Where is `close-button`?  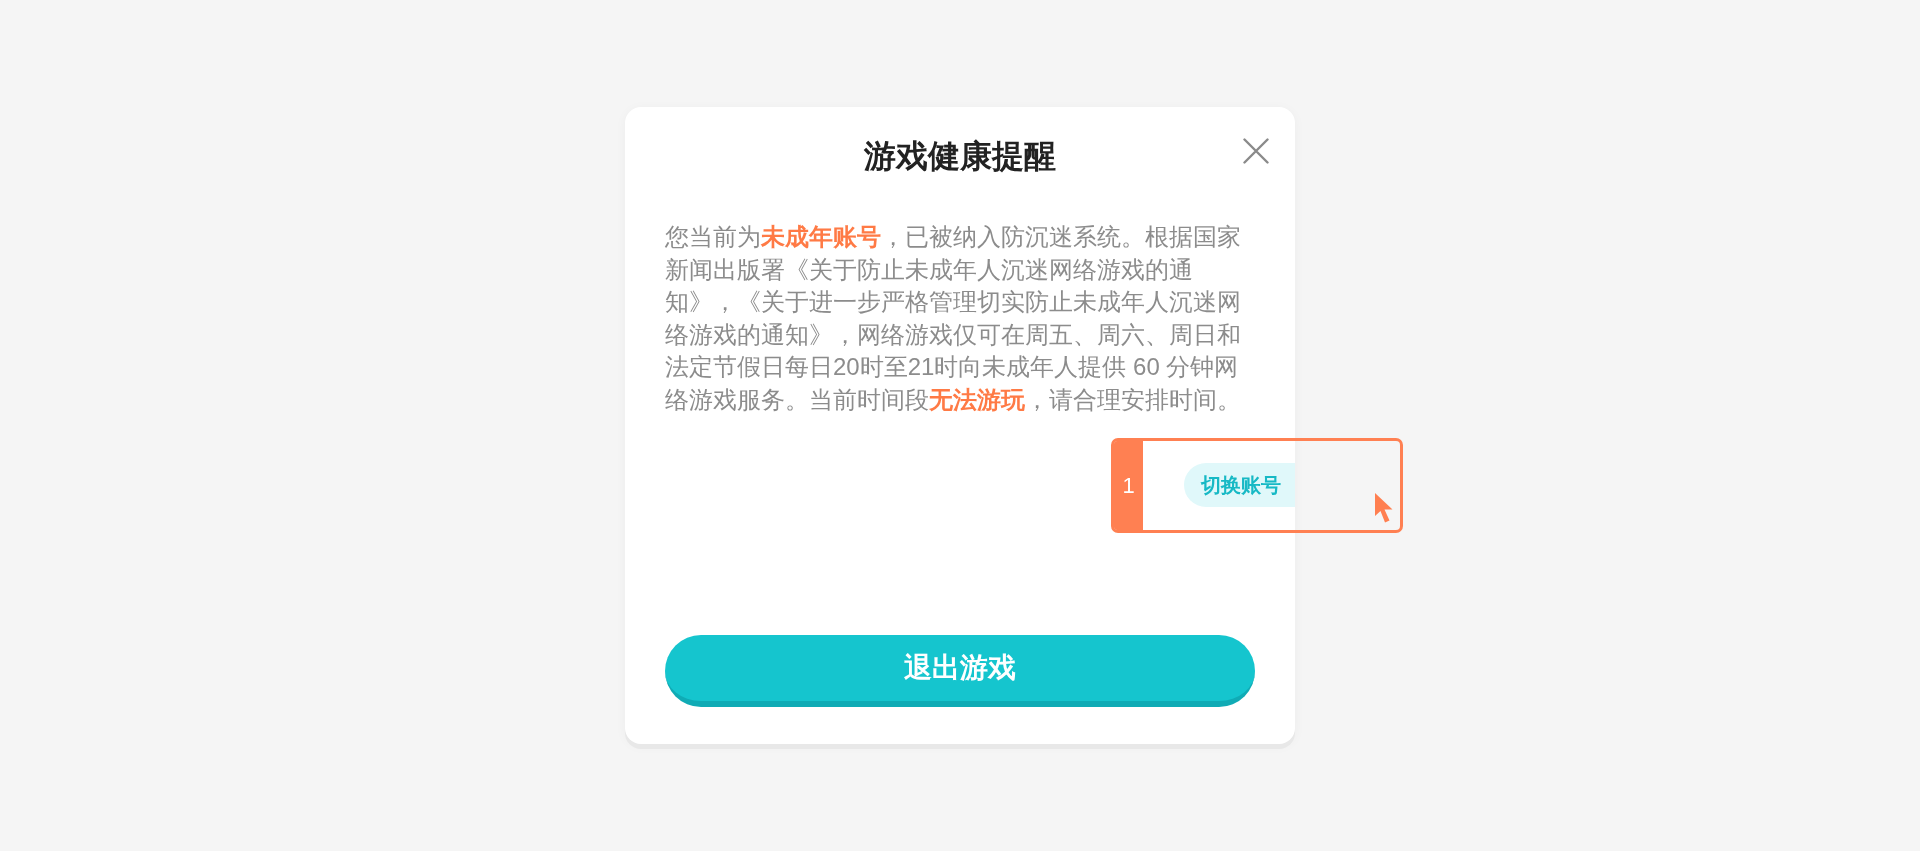 close-button is located at coordinates (1256, 151).